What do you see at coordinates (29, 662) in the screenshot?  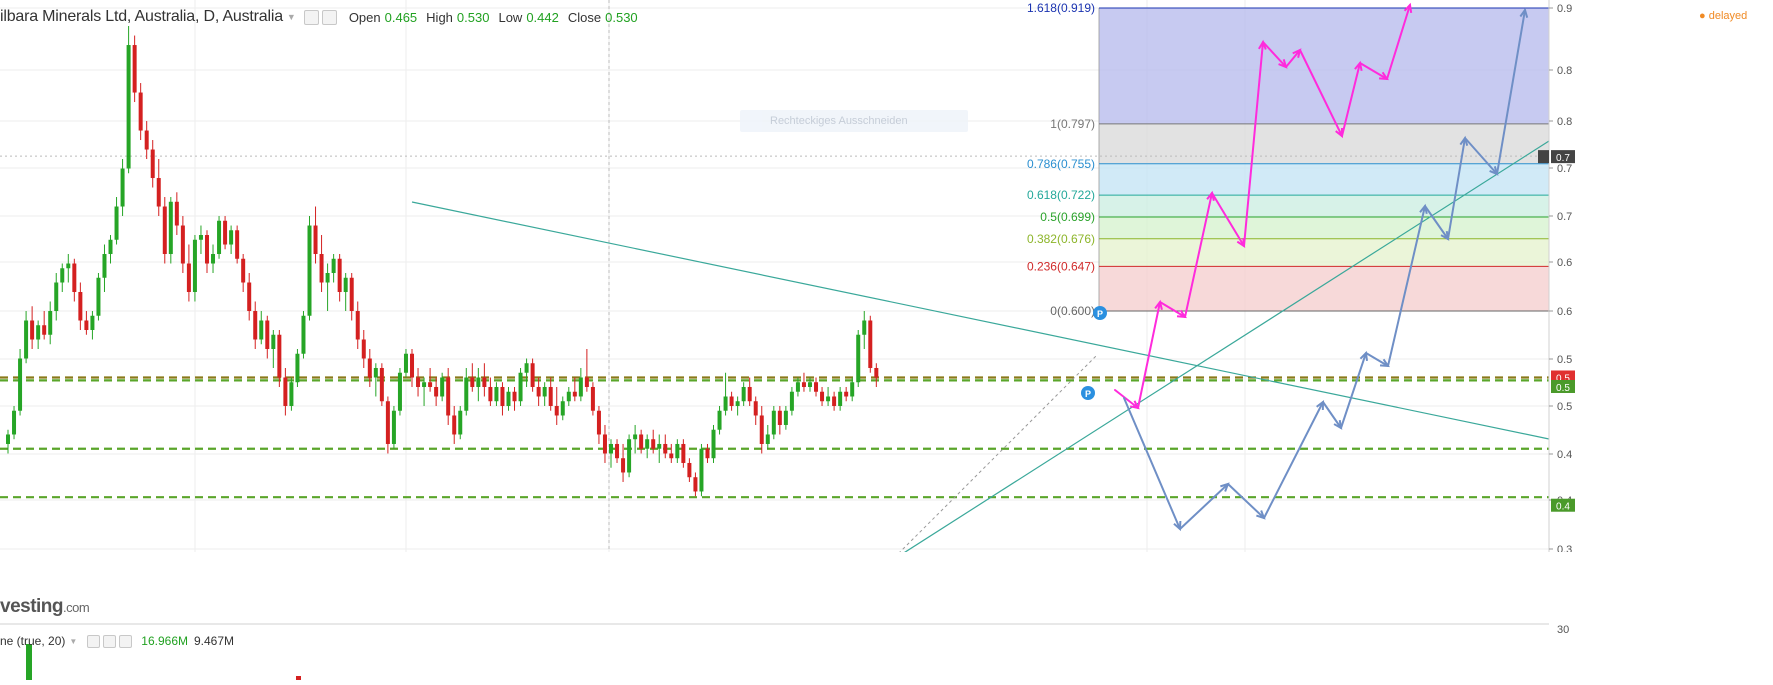 I see `volume-bar` at bounding box center [29, 662].